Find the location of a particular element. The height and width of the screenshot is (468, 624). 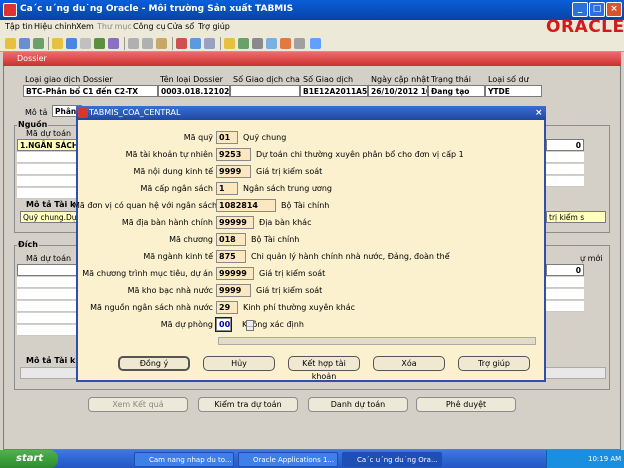

settings-icon is located at coordinates (299, 43).